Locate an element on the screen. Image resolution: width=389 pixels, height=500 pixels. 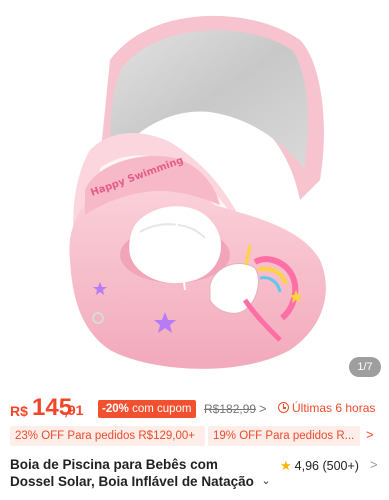
chevron-down-icon: ⌄ is located at coordinates (266, 482).